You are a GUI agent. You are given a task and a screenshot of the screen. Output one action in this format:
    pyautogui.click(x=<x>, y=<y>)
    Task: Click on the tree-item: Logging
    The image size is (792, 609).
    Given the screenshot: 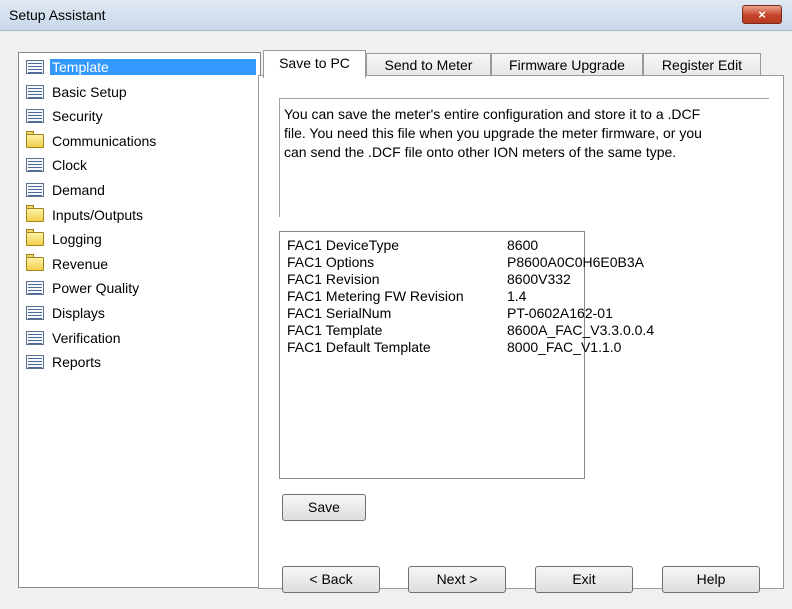 What is the action you would take?
    pyautogui.click(x=139, y=239)
    